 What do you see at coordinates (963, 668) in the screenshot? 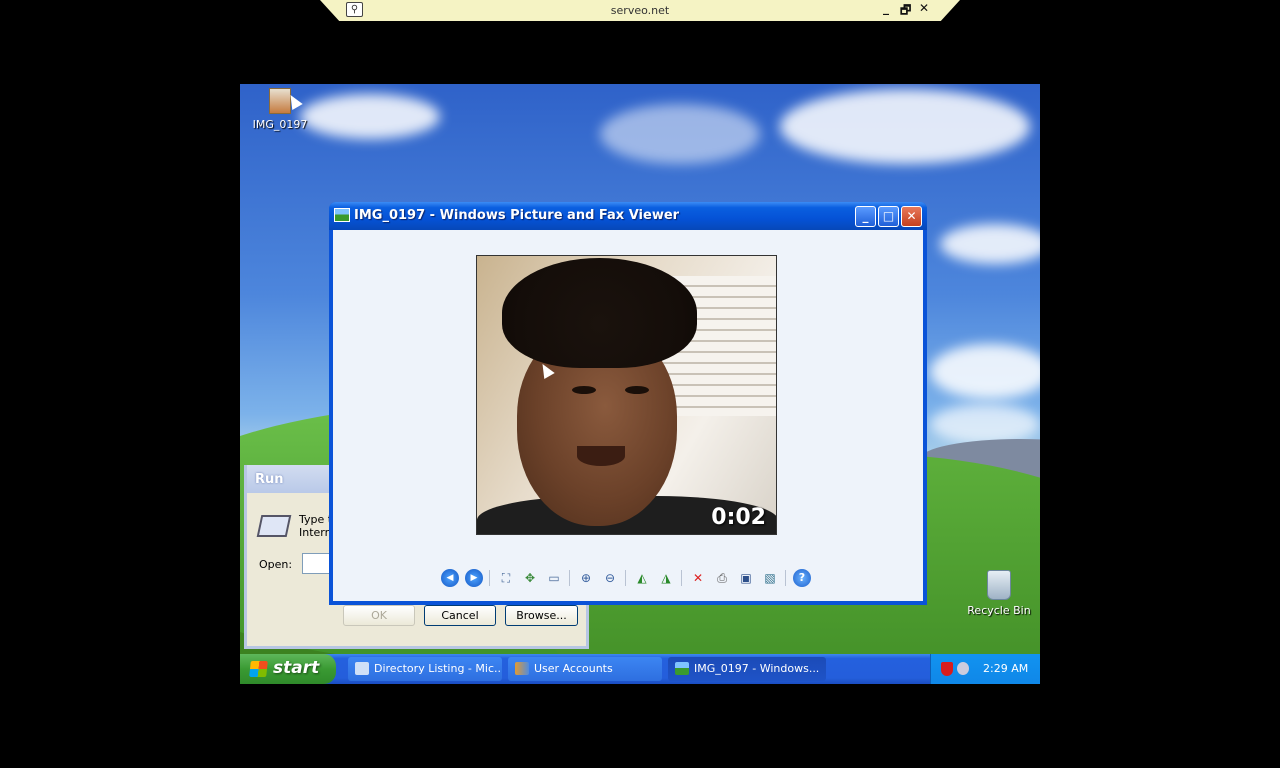
I see `network-icon` at bounding box center [963, 668].